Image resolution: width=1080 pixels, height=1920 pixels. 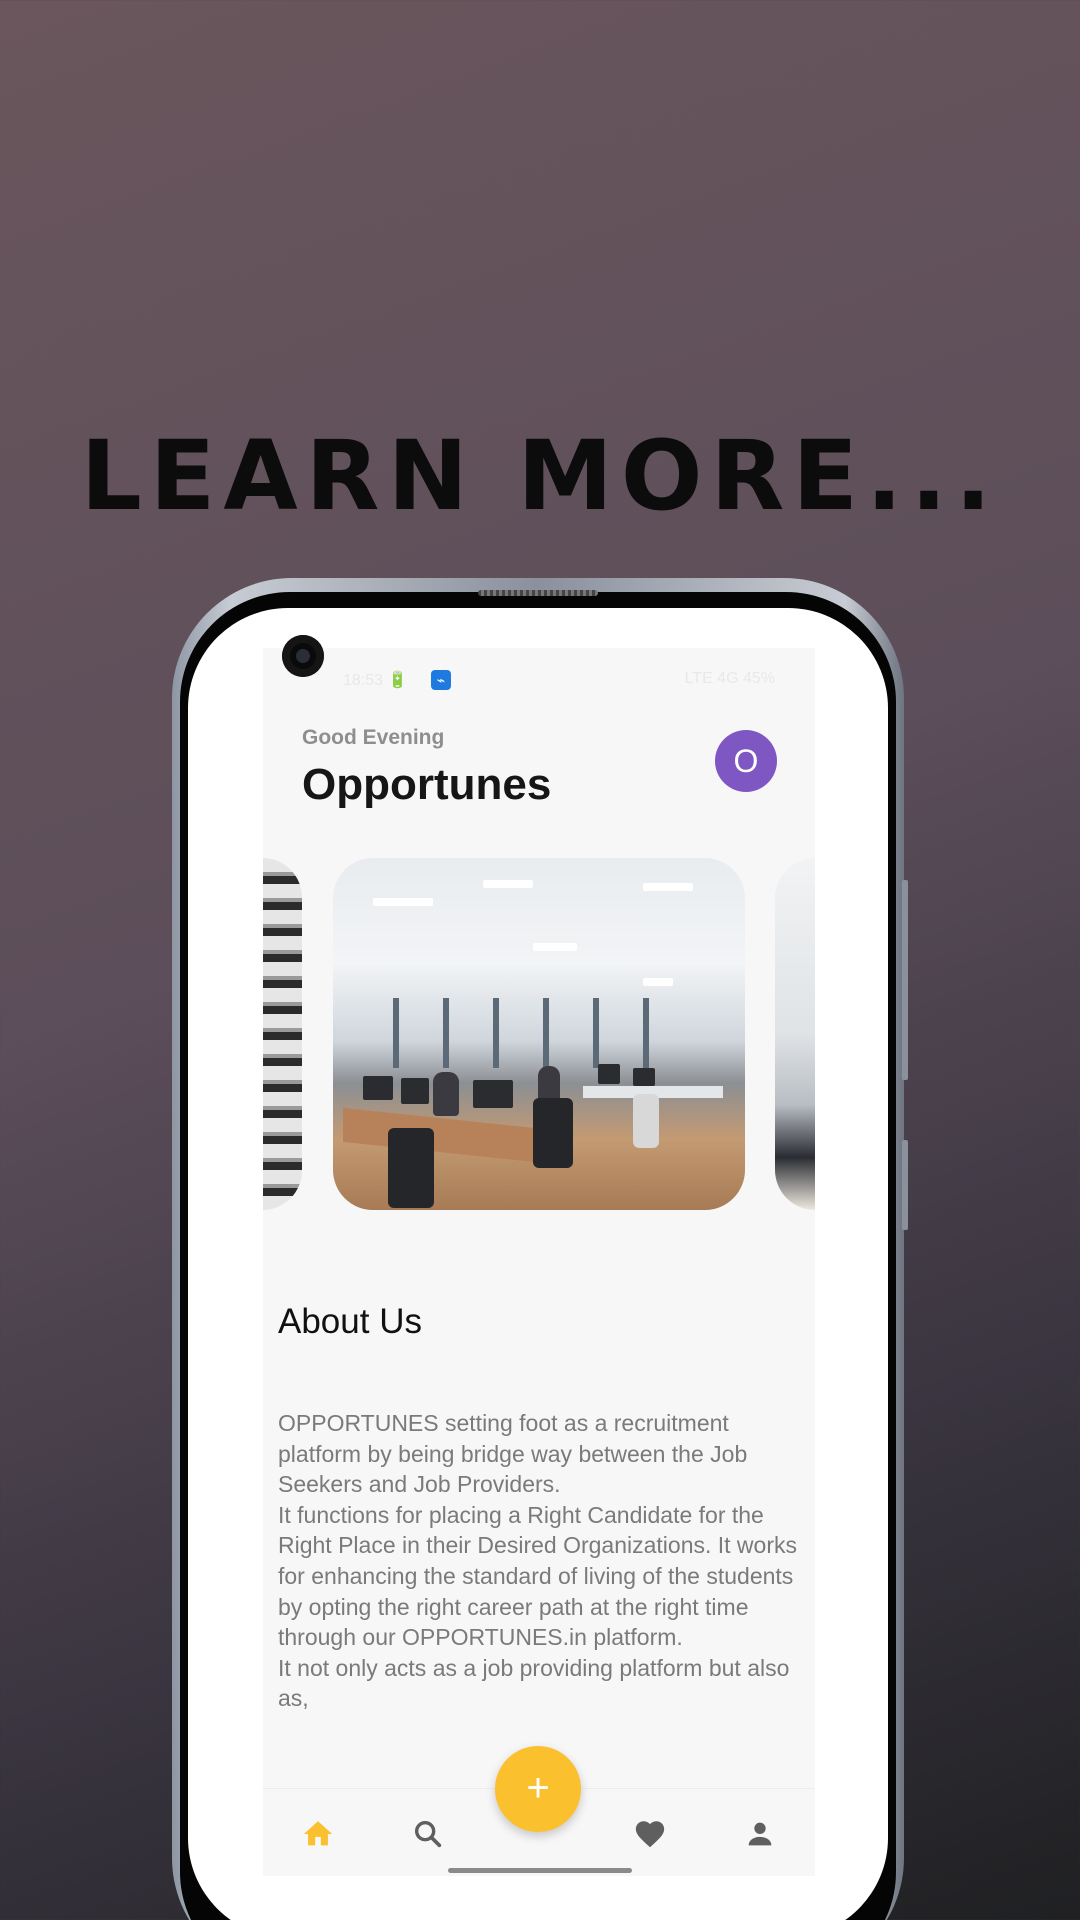 I want to click on status-bar: 18:53 🔋 ⌁ LTE 4G 45%, so click(x=539, y=680).